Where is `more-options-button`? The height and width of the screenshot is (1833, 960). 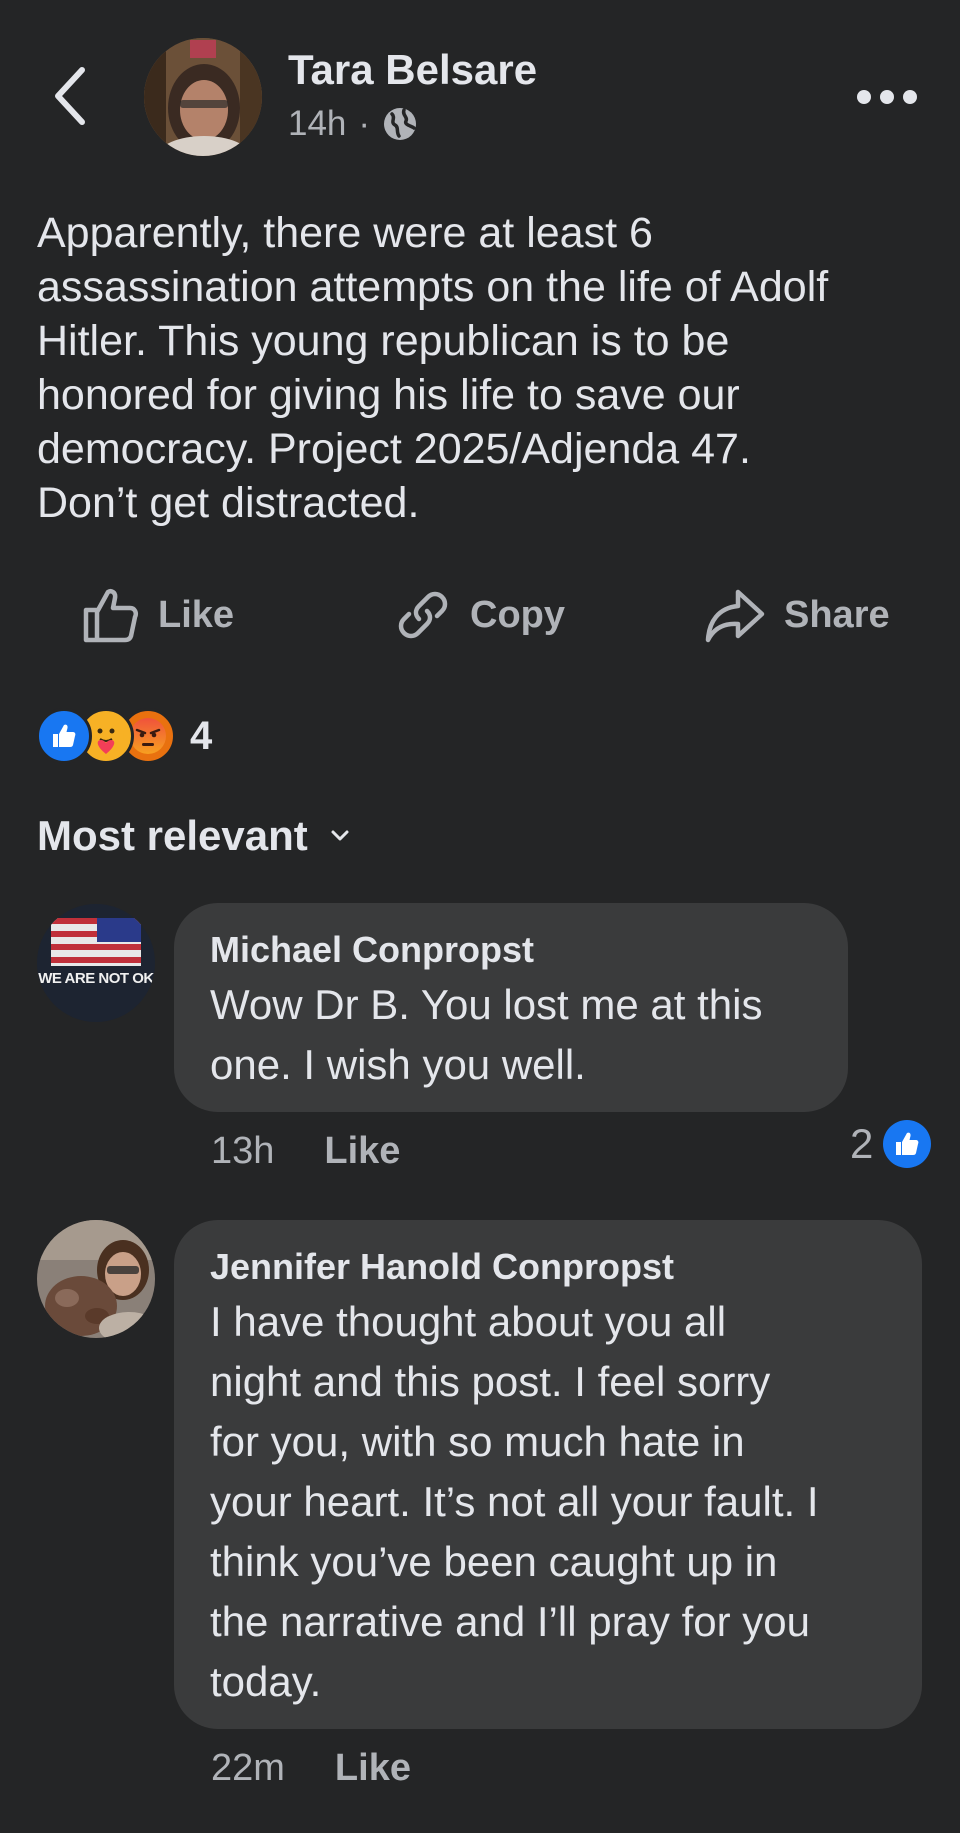
more-options-button is located at coordinates (887, 97).